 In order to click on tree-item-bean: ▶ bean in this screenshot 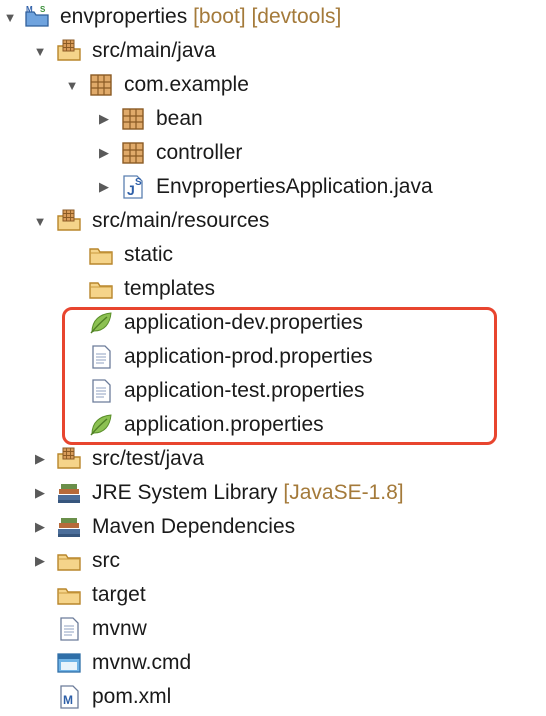, I will do `click(273, 119)`.